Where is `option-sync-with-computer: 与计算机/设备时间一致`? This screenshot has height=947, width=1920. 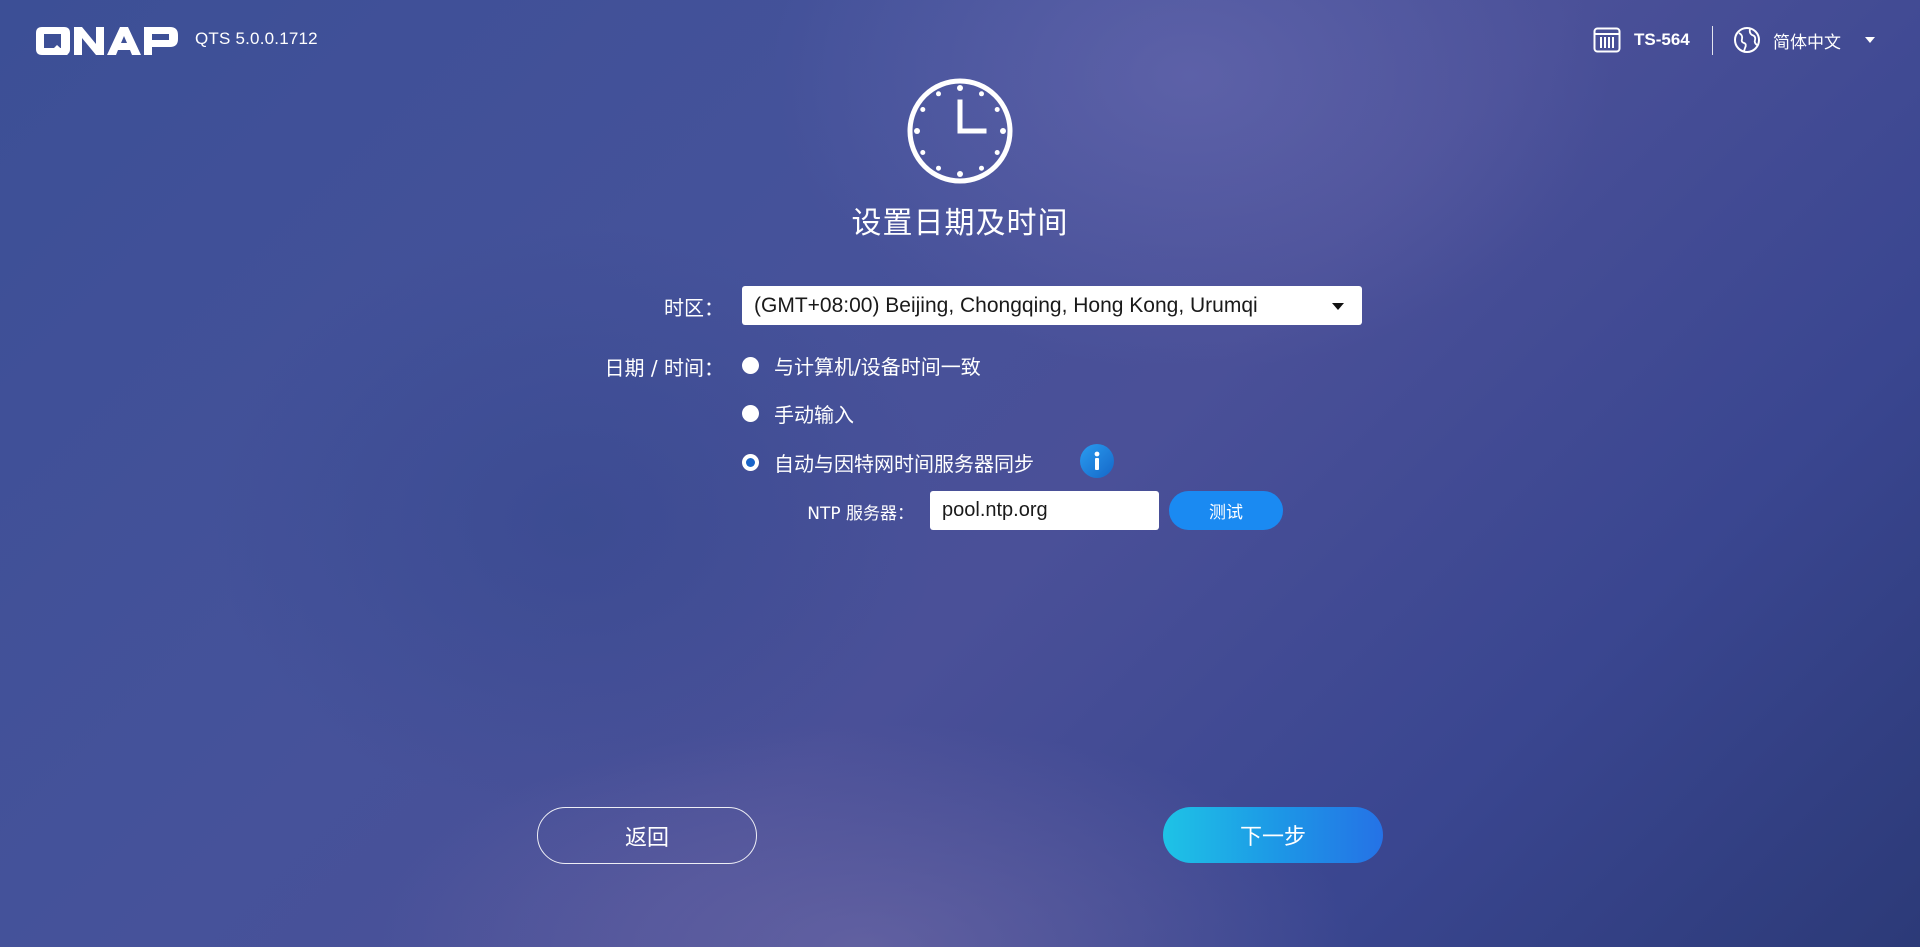
option-sync-with-computer: 与计算机/设备时间一致 is located at coordinates (861, 365).